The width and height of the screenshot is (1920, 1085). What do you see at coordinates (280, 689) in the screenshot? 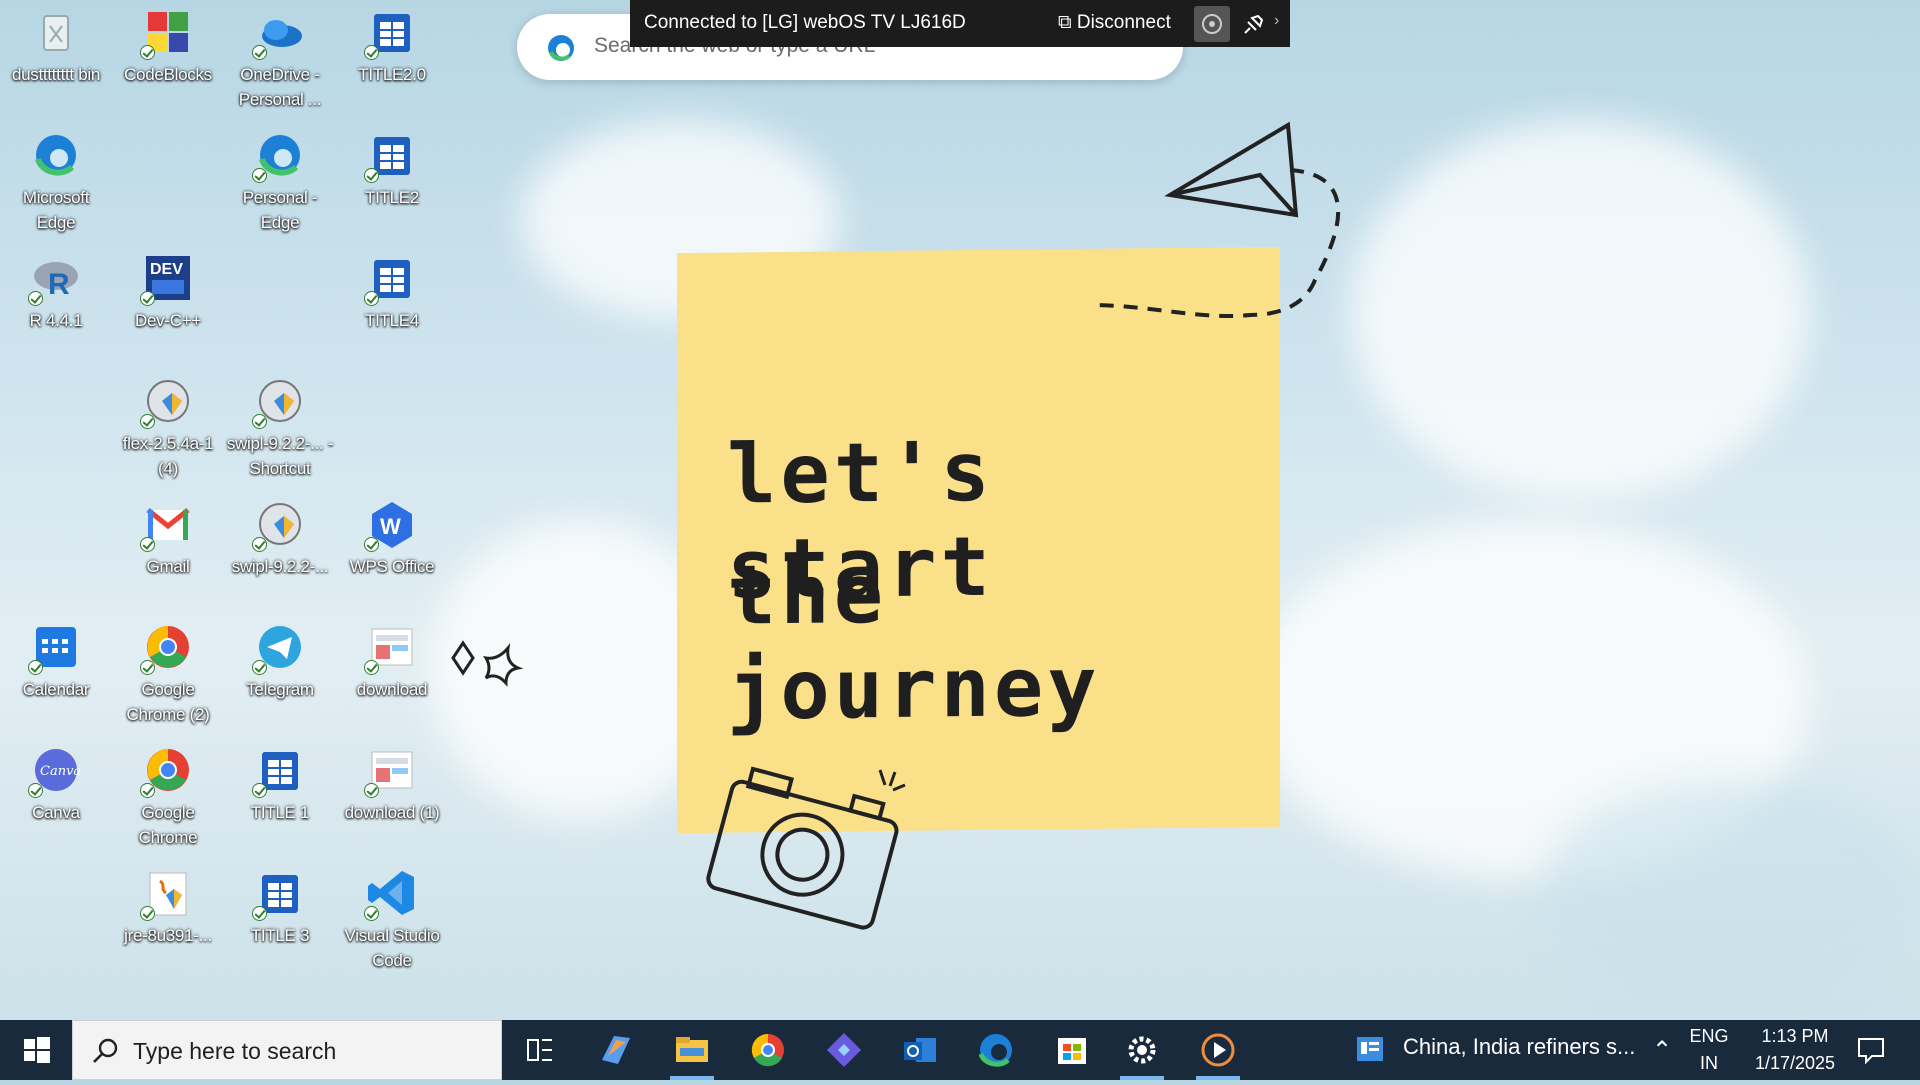
I see `desktop-icon-label: Telegram` at bounding box center [280, 689].